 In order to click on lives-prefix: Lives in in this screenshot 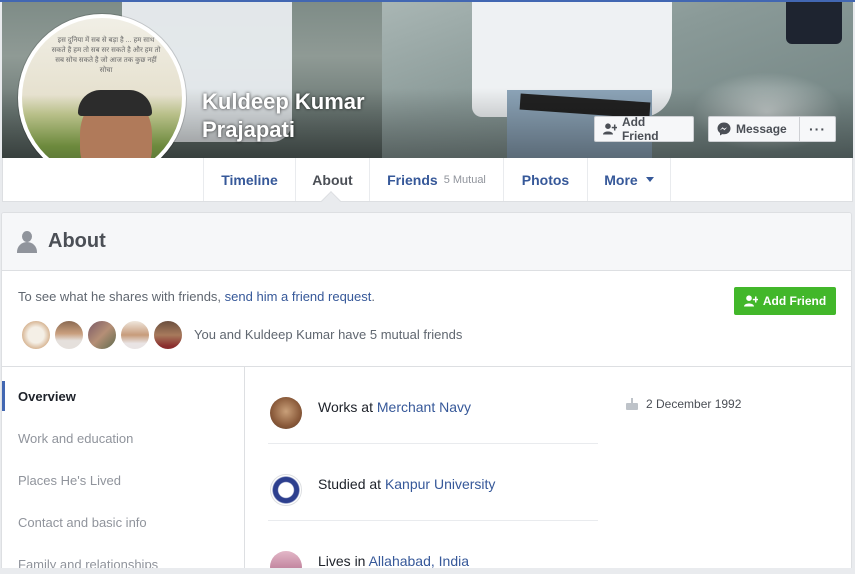, I will do `click(343, 561)`.